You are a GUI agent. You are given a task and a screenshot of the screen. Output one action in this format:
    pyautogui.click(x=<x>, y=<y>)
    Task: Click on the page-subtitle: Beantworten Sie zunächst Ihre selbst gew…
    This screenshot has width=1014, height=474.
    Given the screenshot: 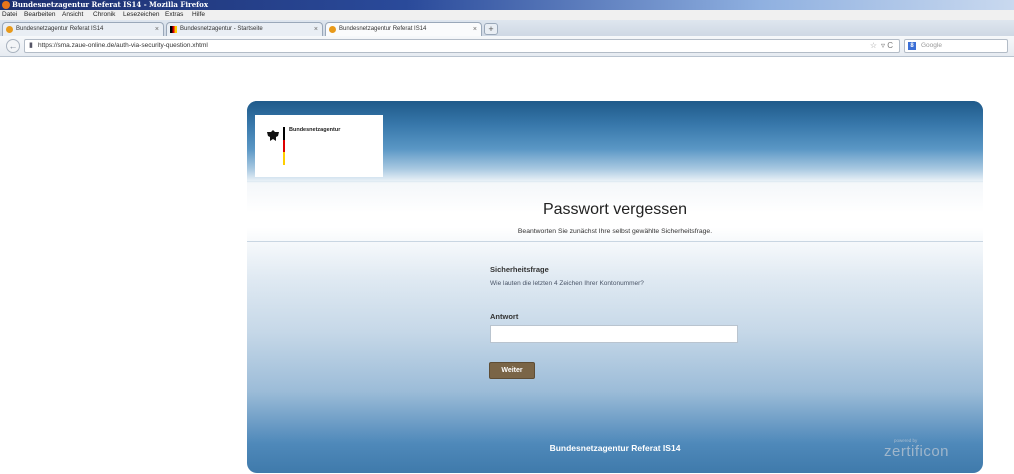 What is the action you would take?
    pyautogui.click(x=615, y=231)
    